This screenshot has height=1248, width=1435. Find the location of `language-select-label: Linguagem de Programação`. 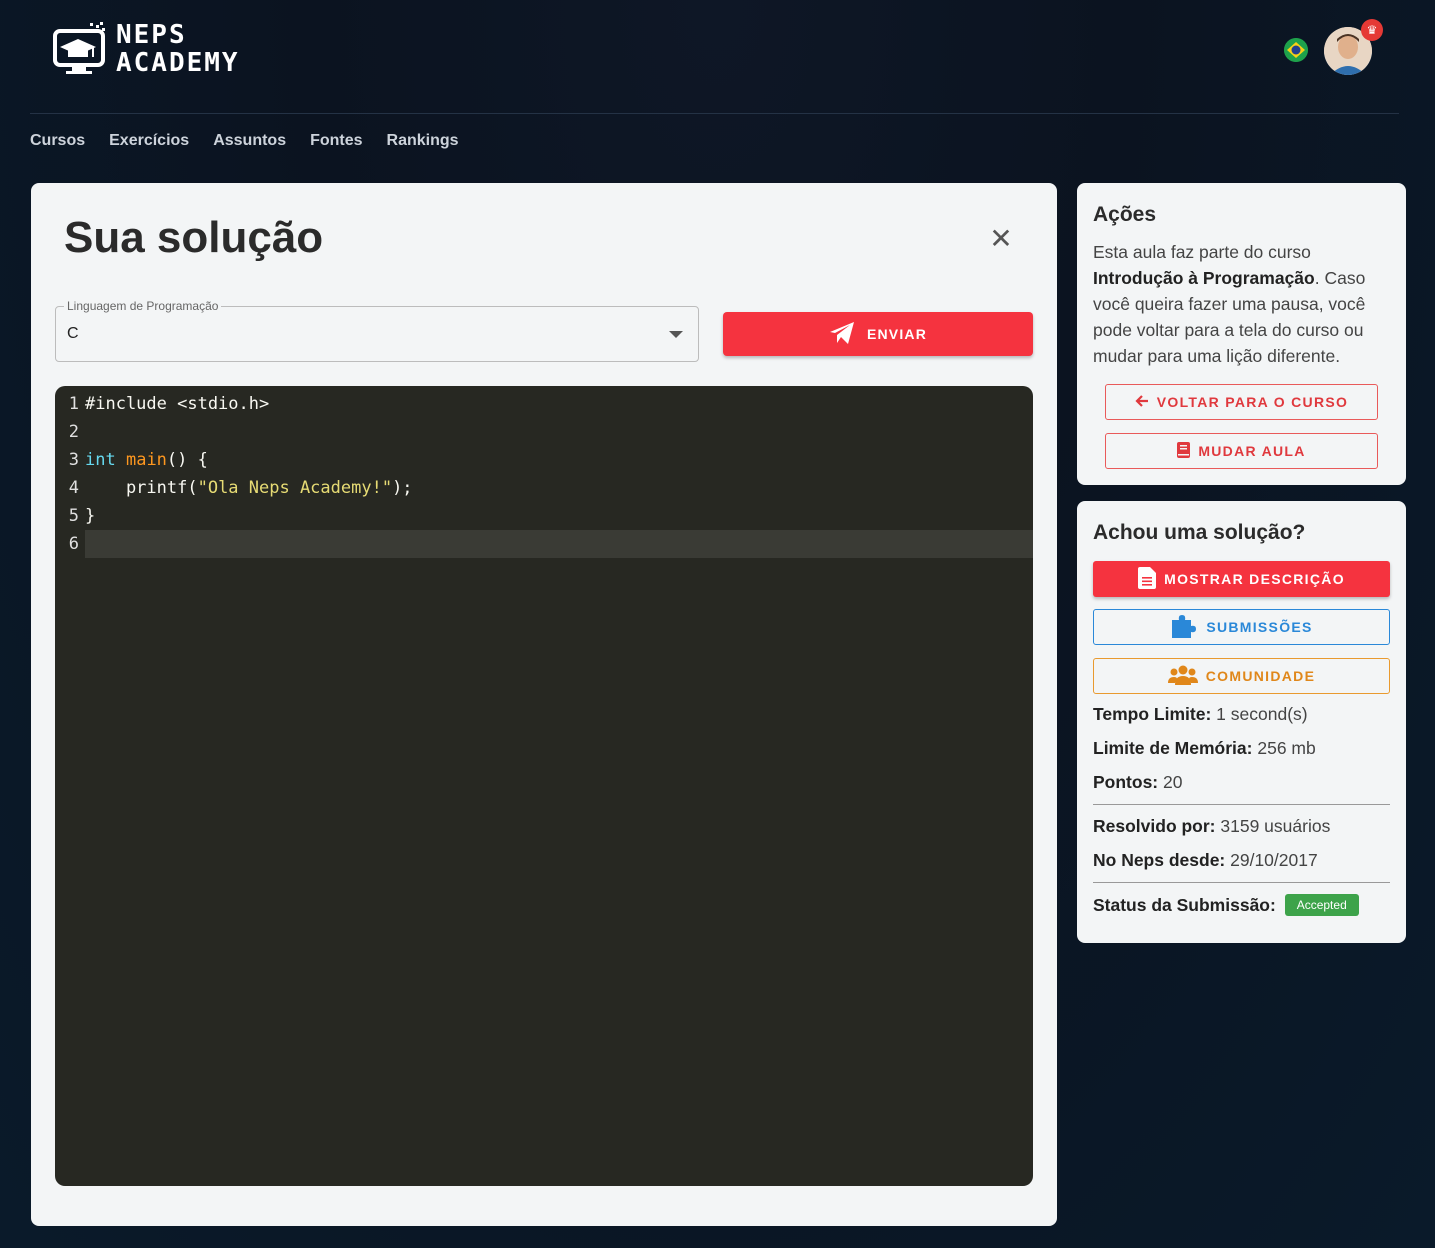

language-select-label: Linguagem de Programação is located at coordinates (143, 306).